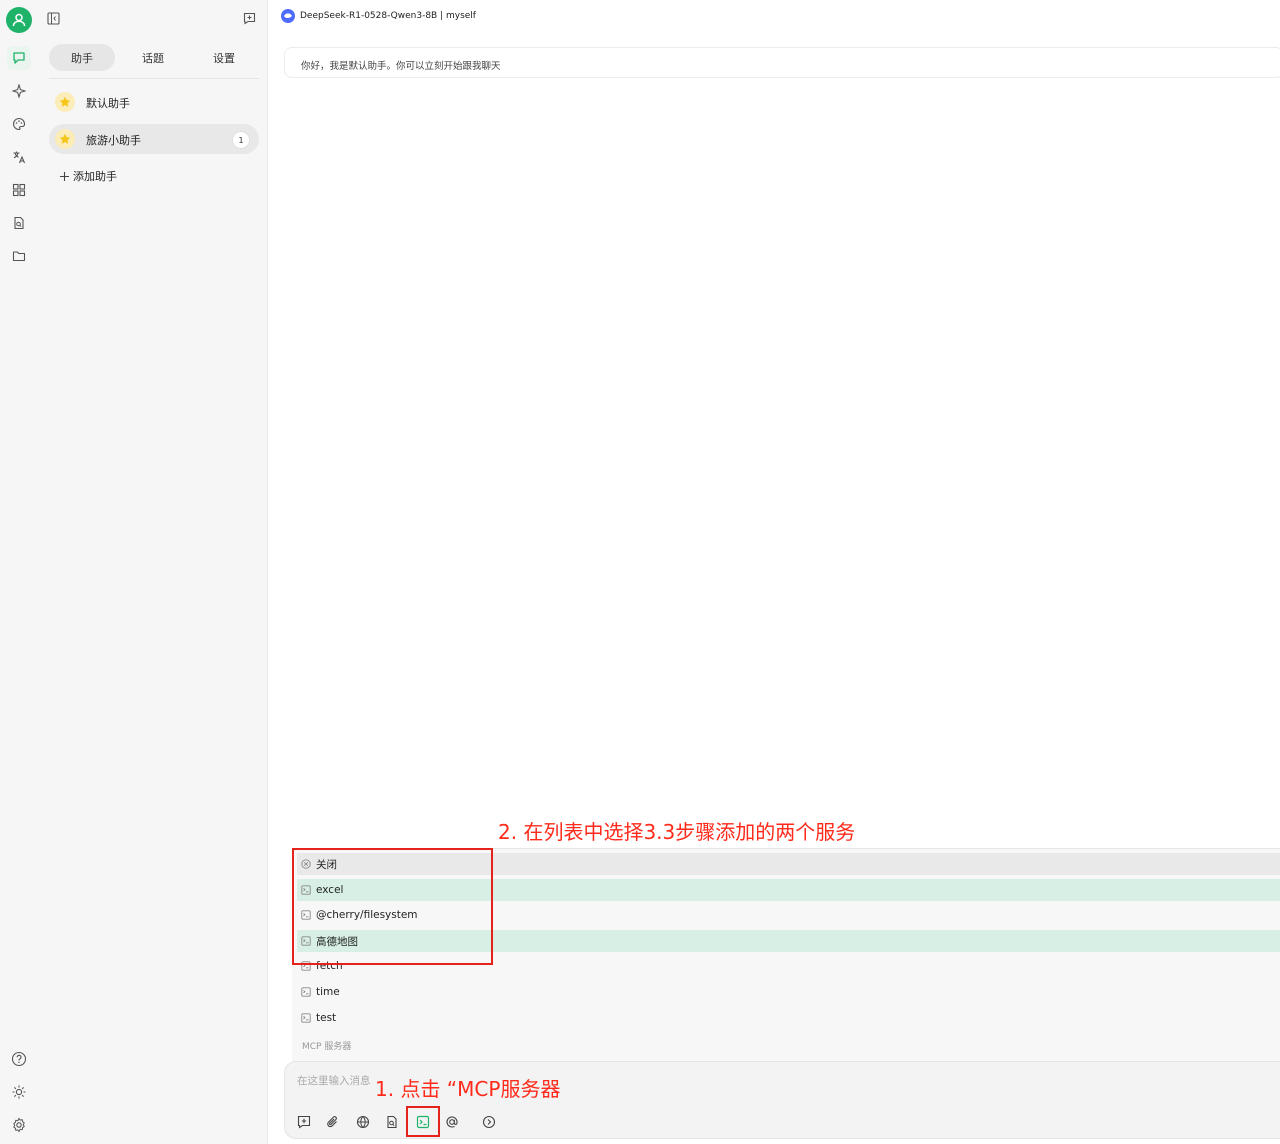  I want to click on collapse-sidebar-icon, so click(53, 17).